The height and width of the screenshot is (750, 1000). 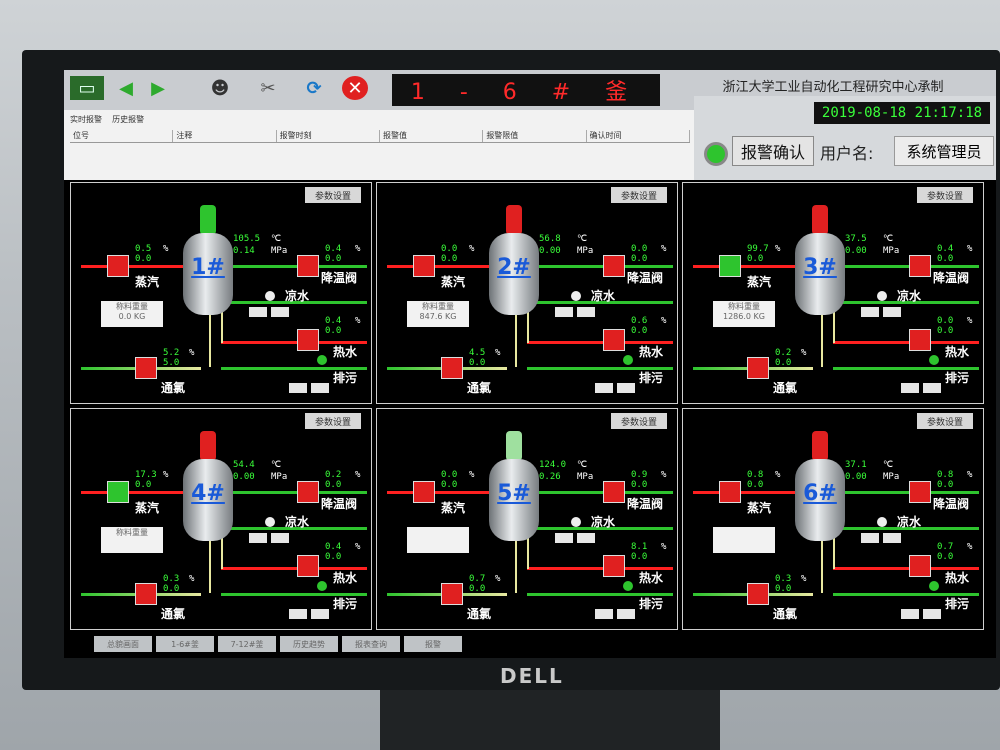 What do you see at coordinates (820, 274) in the screenshot?
I see `reactor-tank: 3#` at bounding box center [820, 274].